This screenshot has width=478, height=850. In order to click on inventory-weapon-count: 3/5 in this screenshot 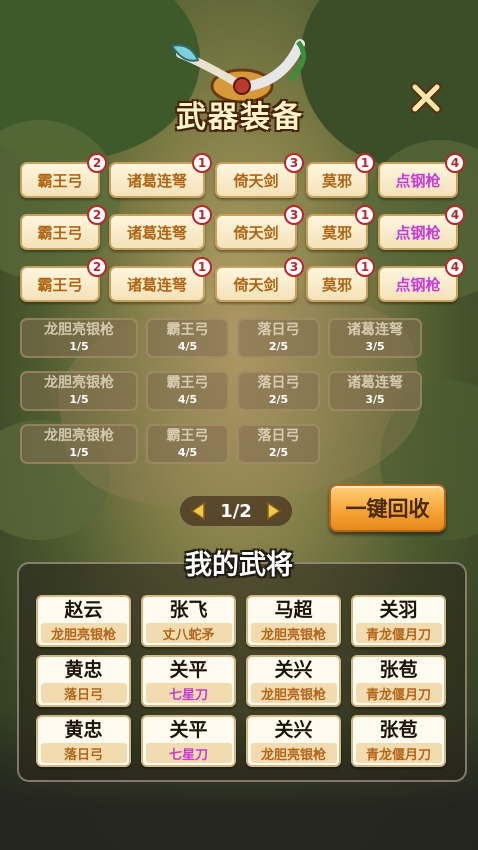, I will do `click(375, 399)`.